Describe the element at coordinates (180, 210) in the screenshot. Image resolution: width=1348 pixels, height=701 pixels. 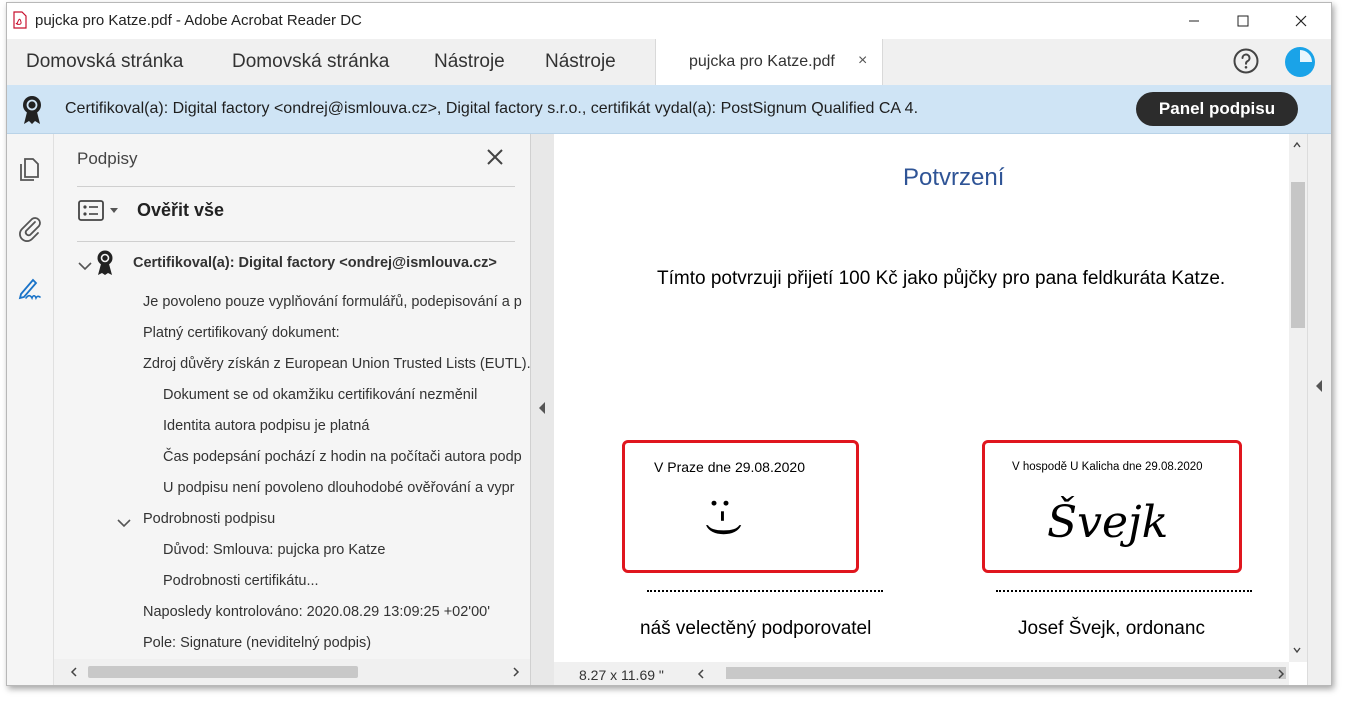
I see `verify-all-button: Ověřit vše` at that location.